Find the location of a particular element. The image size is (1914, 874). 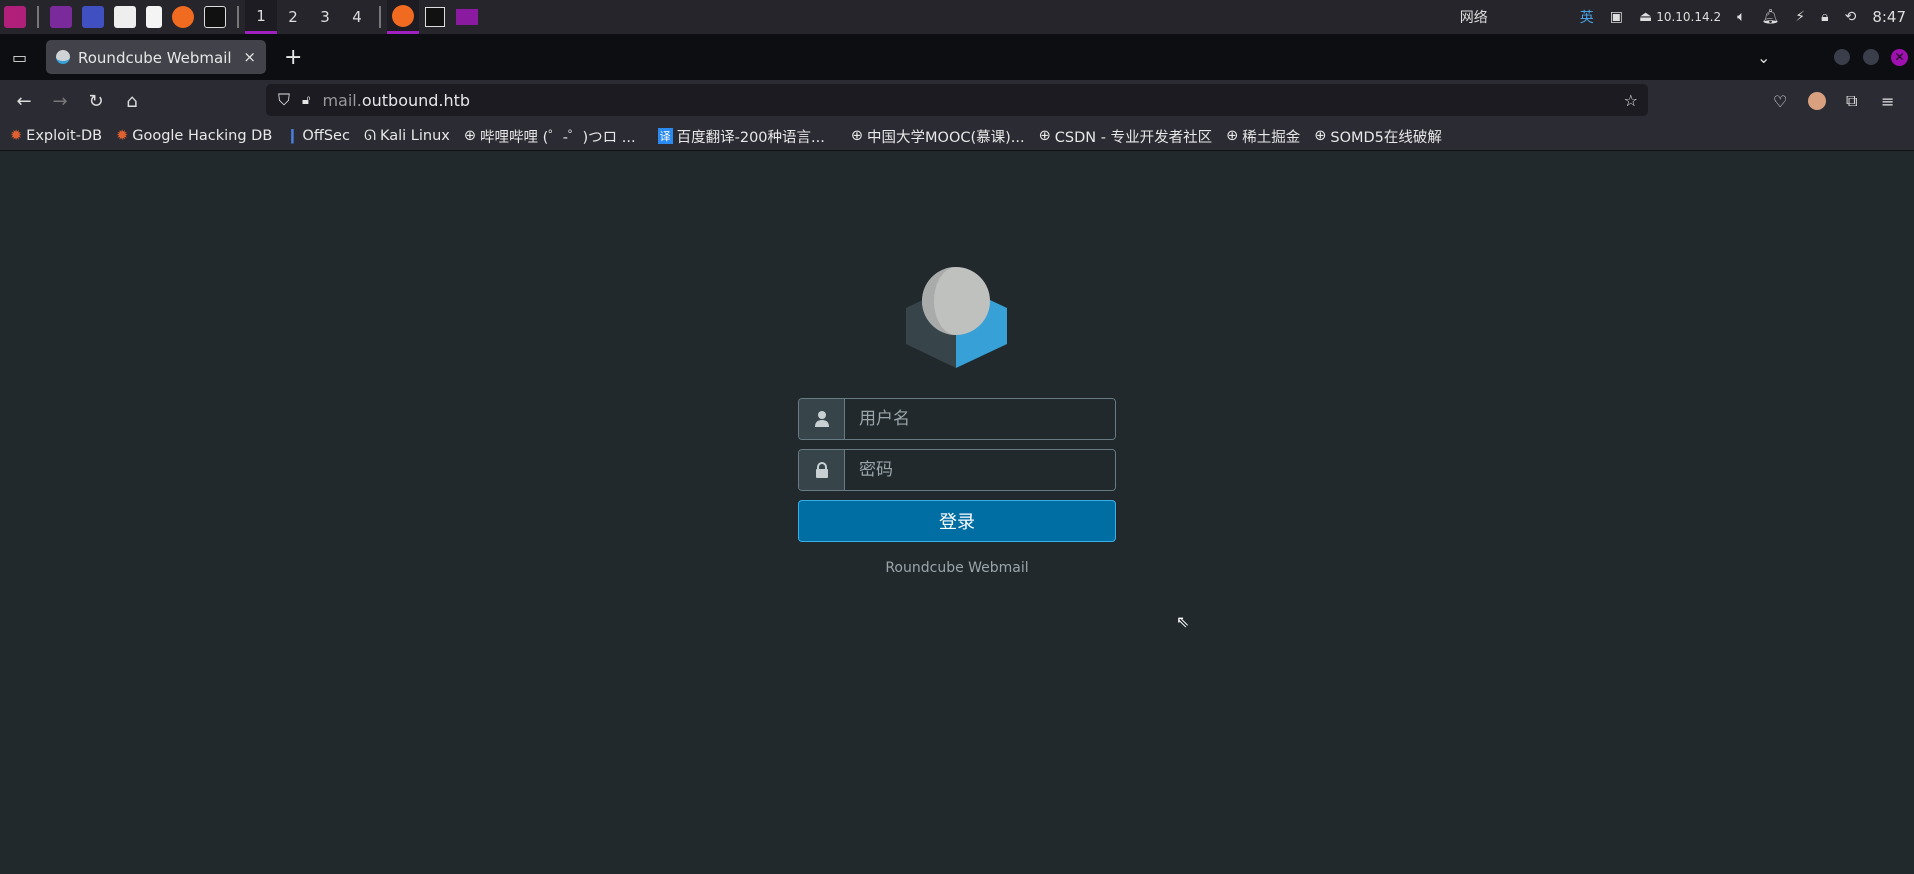

clock: 8:47 is located at coordinates (1889, 17).